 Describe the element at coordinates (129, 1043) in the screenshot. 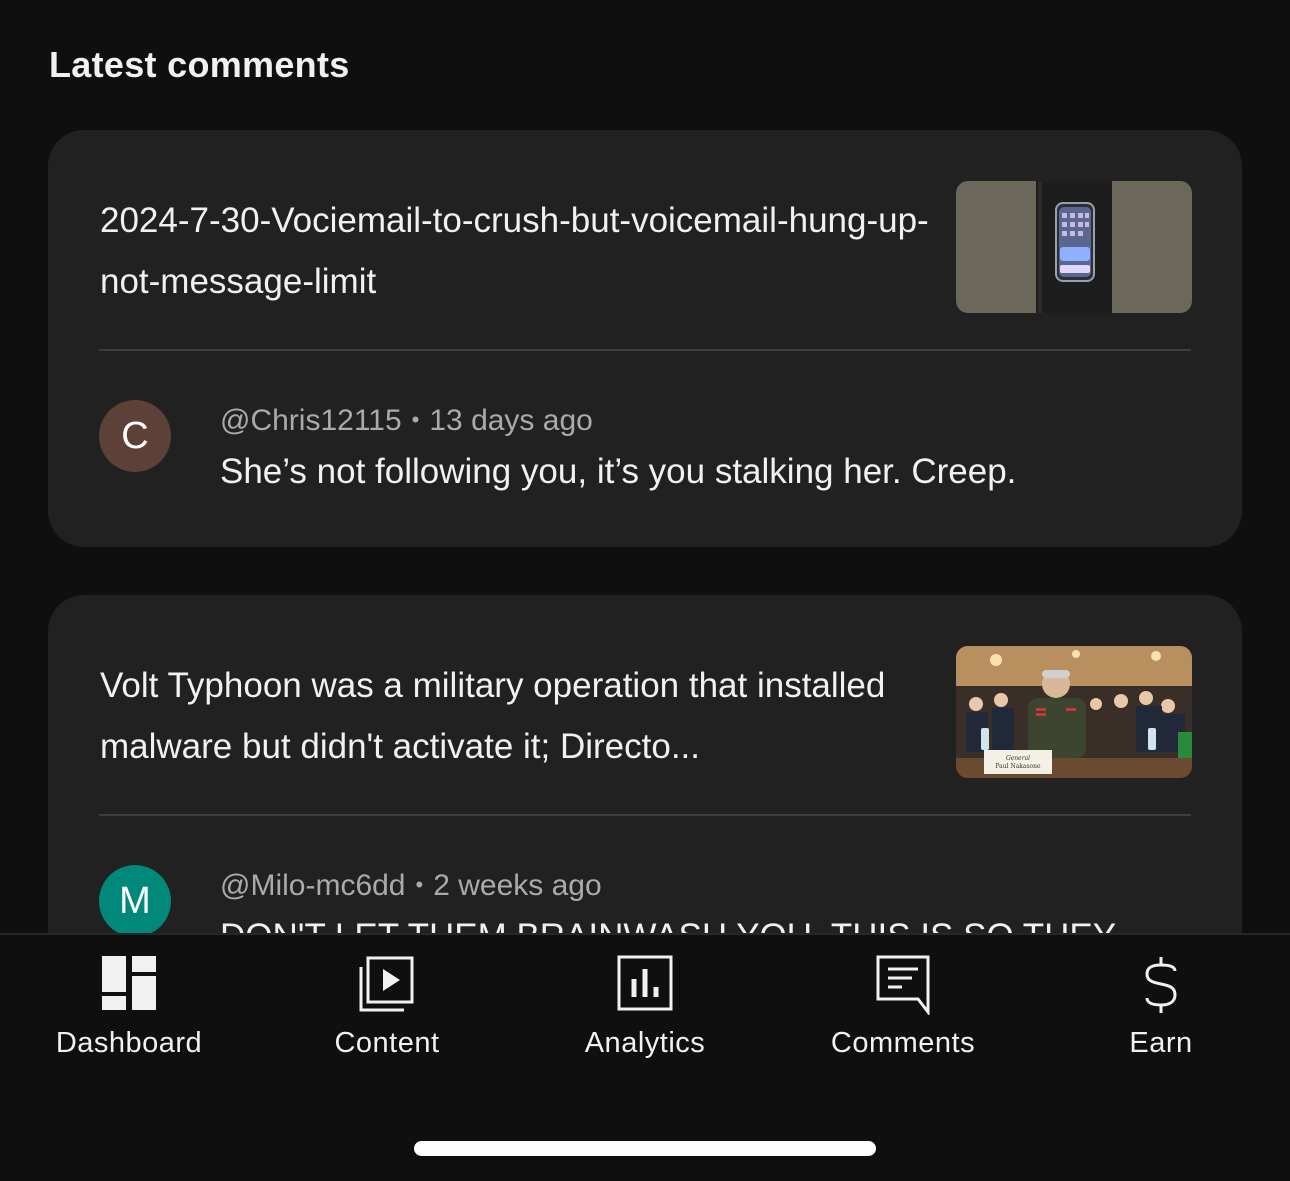

I see `nav-label: Dashboard` at that location.